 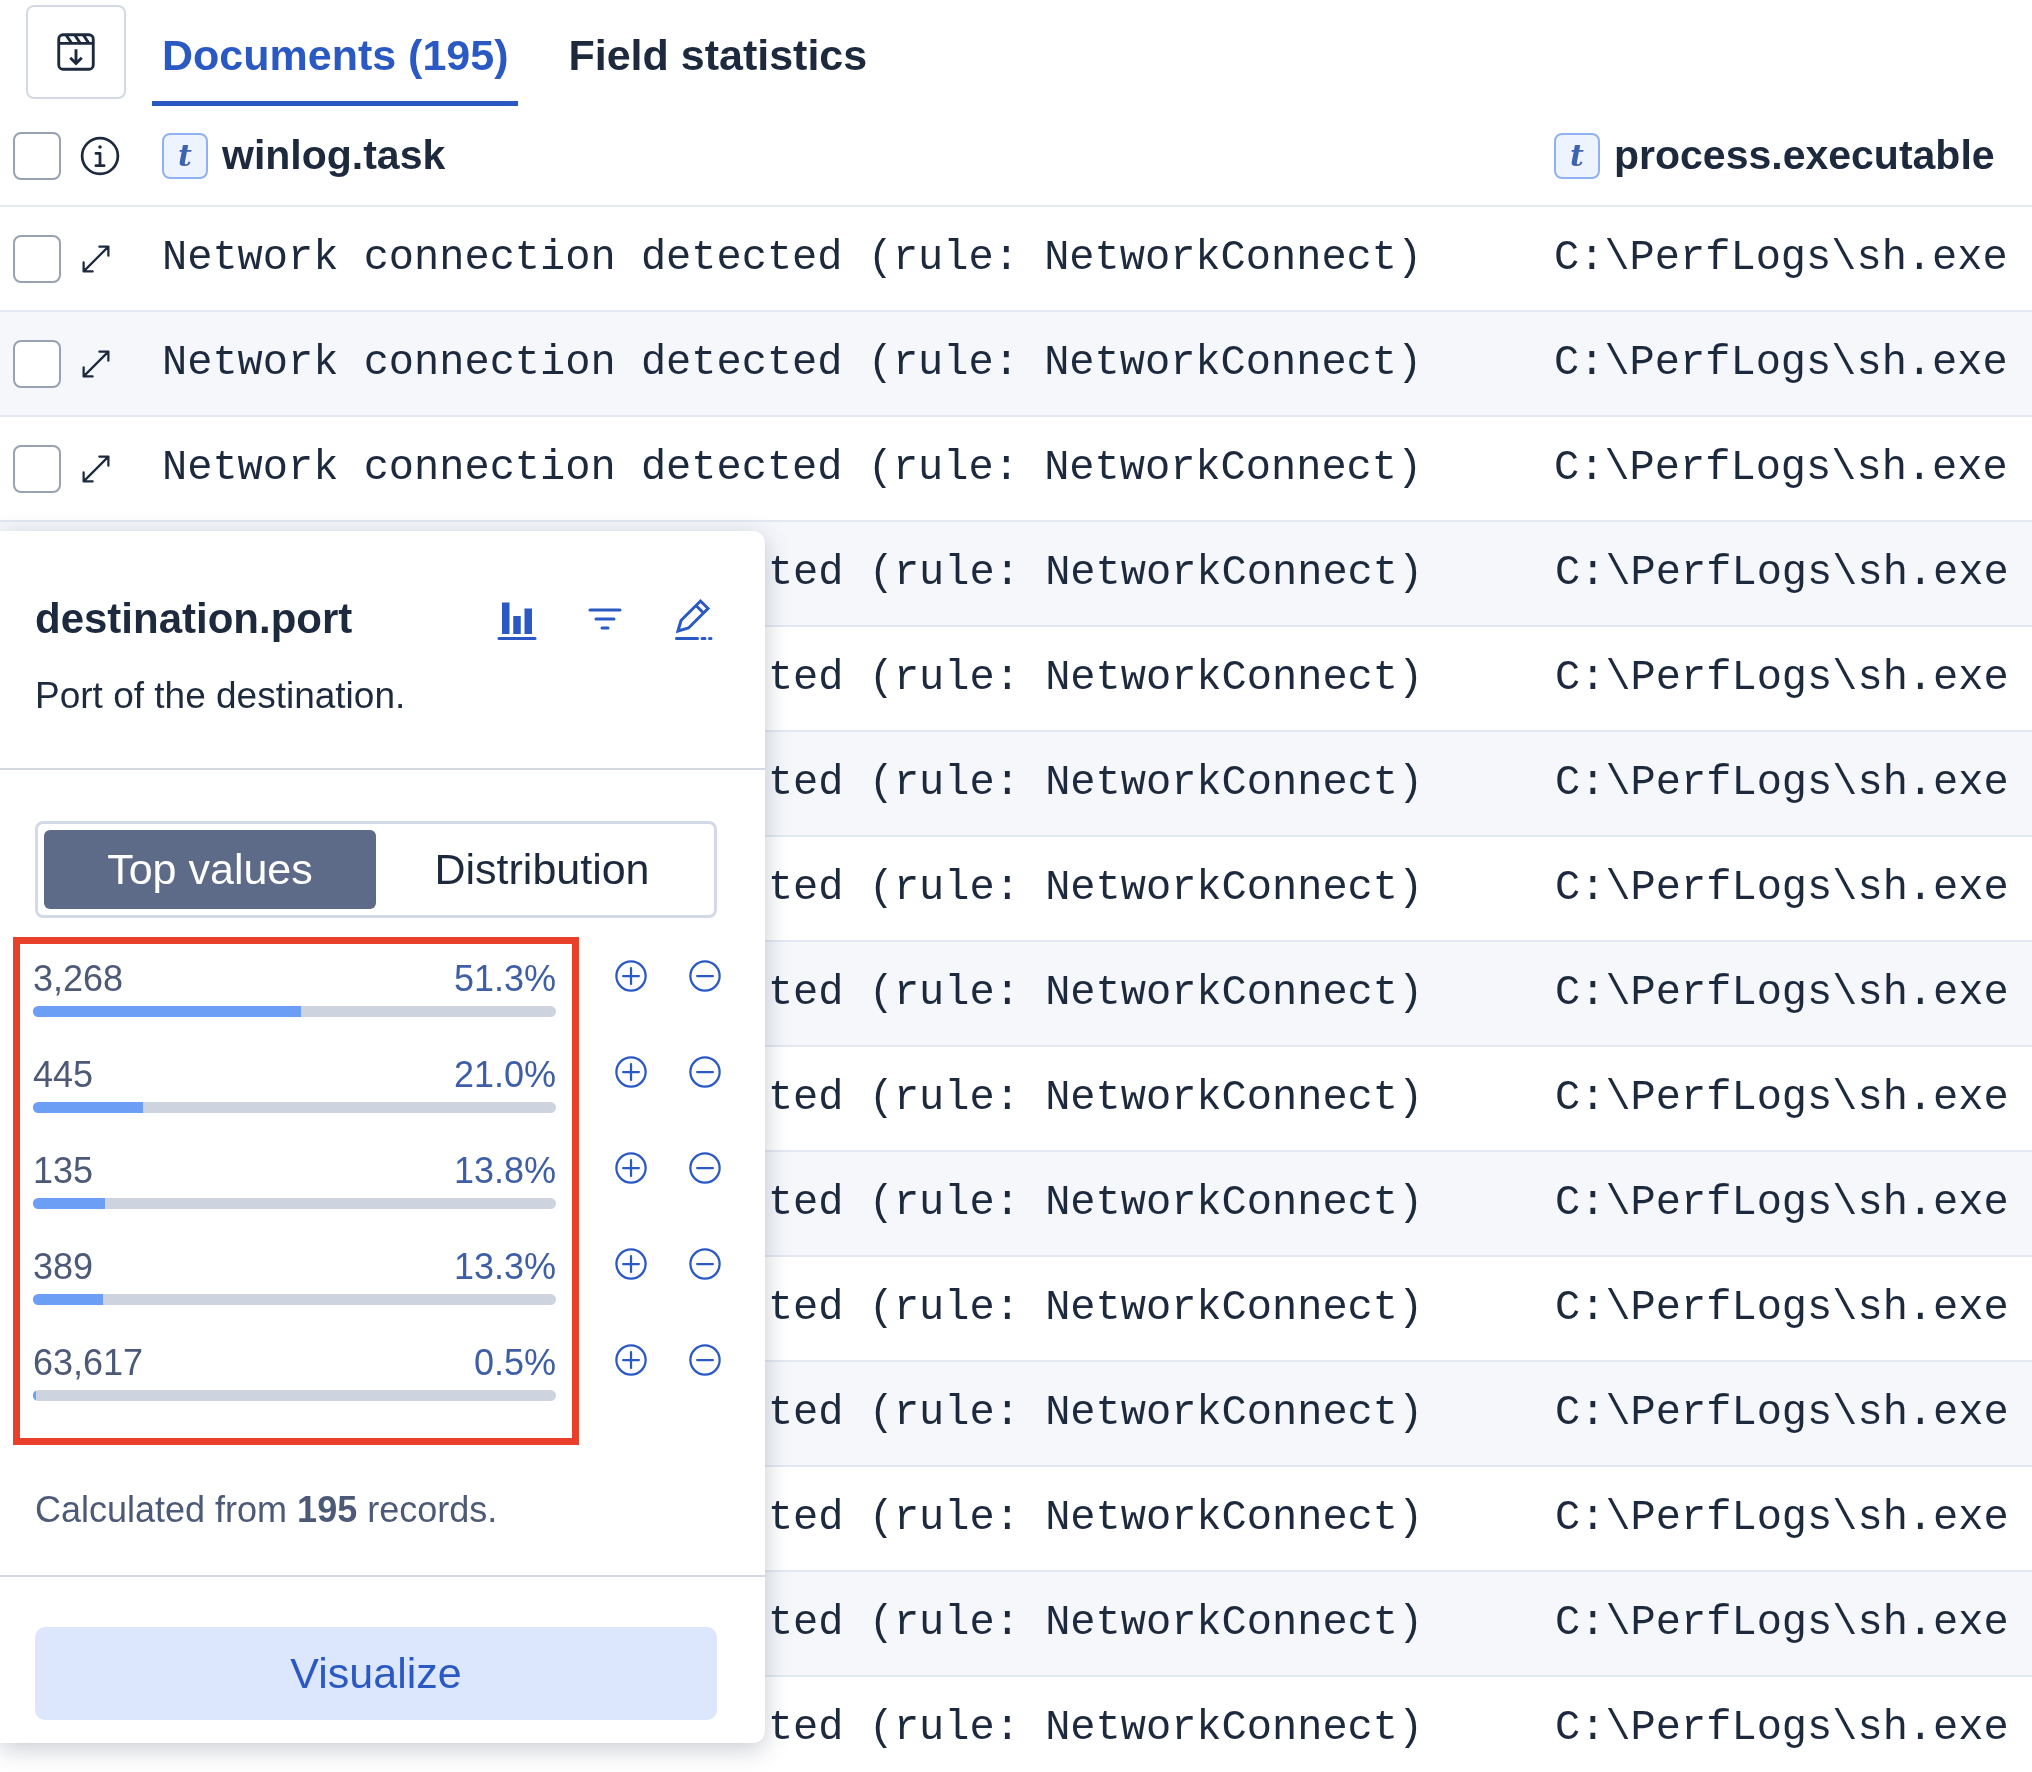 I want to click on percent-label: 13.8%, so click(x=504, y=1170).